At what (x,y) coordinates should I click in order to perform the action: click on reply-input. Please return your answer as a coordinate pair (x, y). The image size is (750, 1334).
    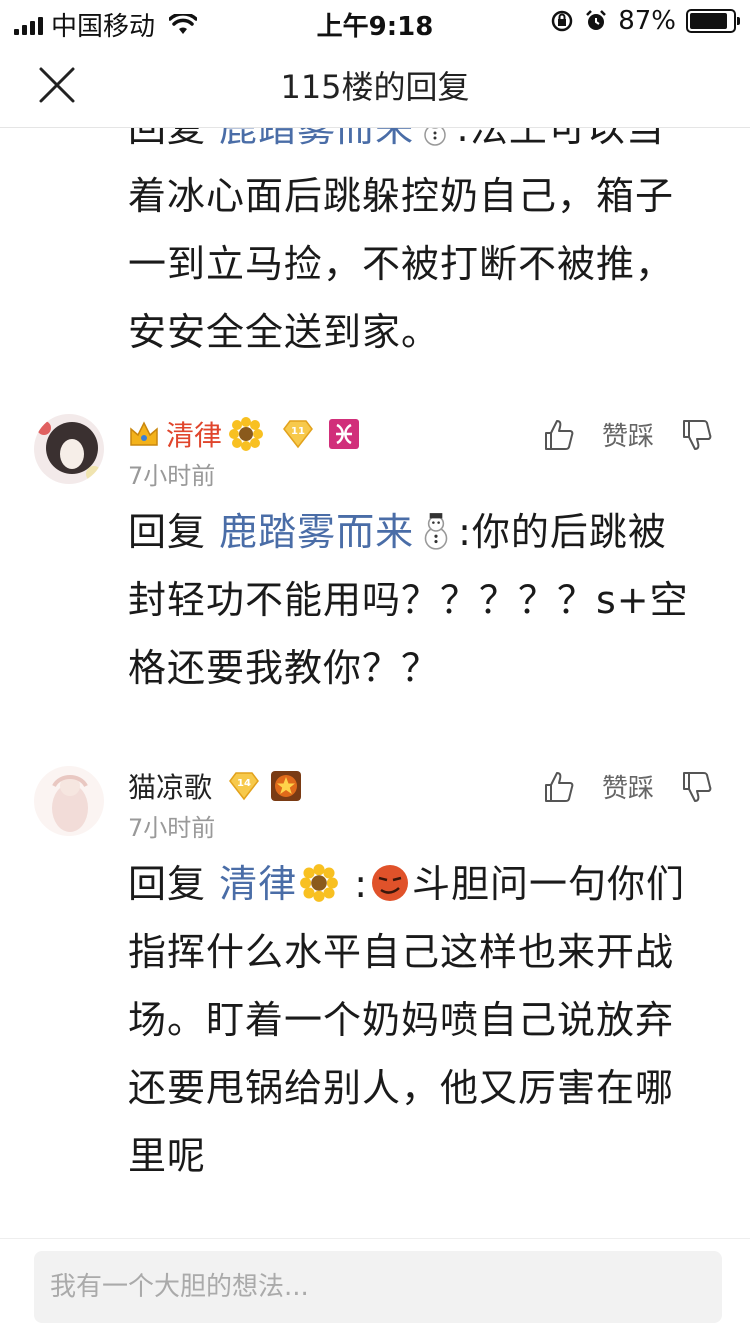
    Looking at the image, I should click on (378, 1287).